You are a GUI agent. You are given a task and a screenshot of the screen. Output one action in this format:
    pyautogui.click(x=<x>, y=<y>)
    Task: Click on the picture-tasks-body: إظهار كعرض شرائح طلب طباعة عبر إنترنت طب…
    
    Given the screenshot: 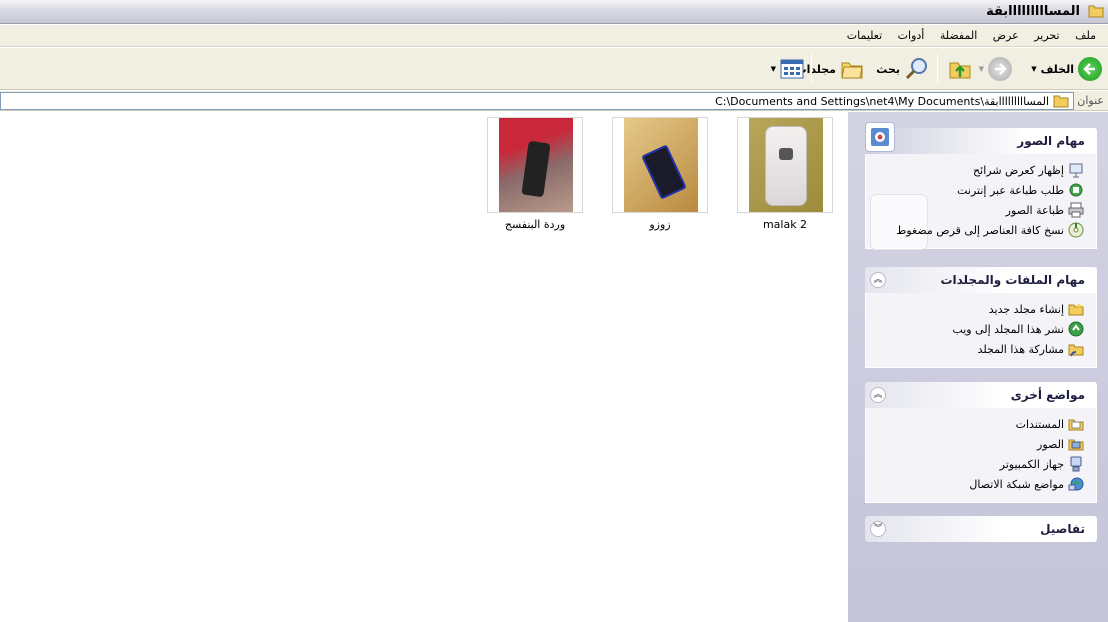 What is the action you would take?
    pyautogui.click(x=981, y=202)
    